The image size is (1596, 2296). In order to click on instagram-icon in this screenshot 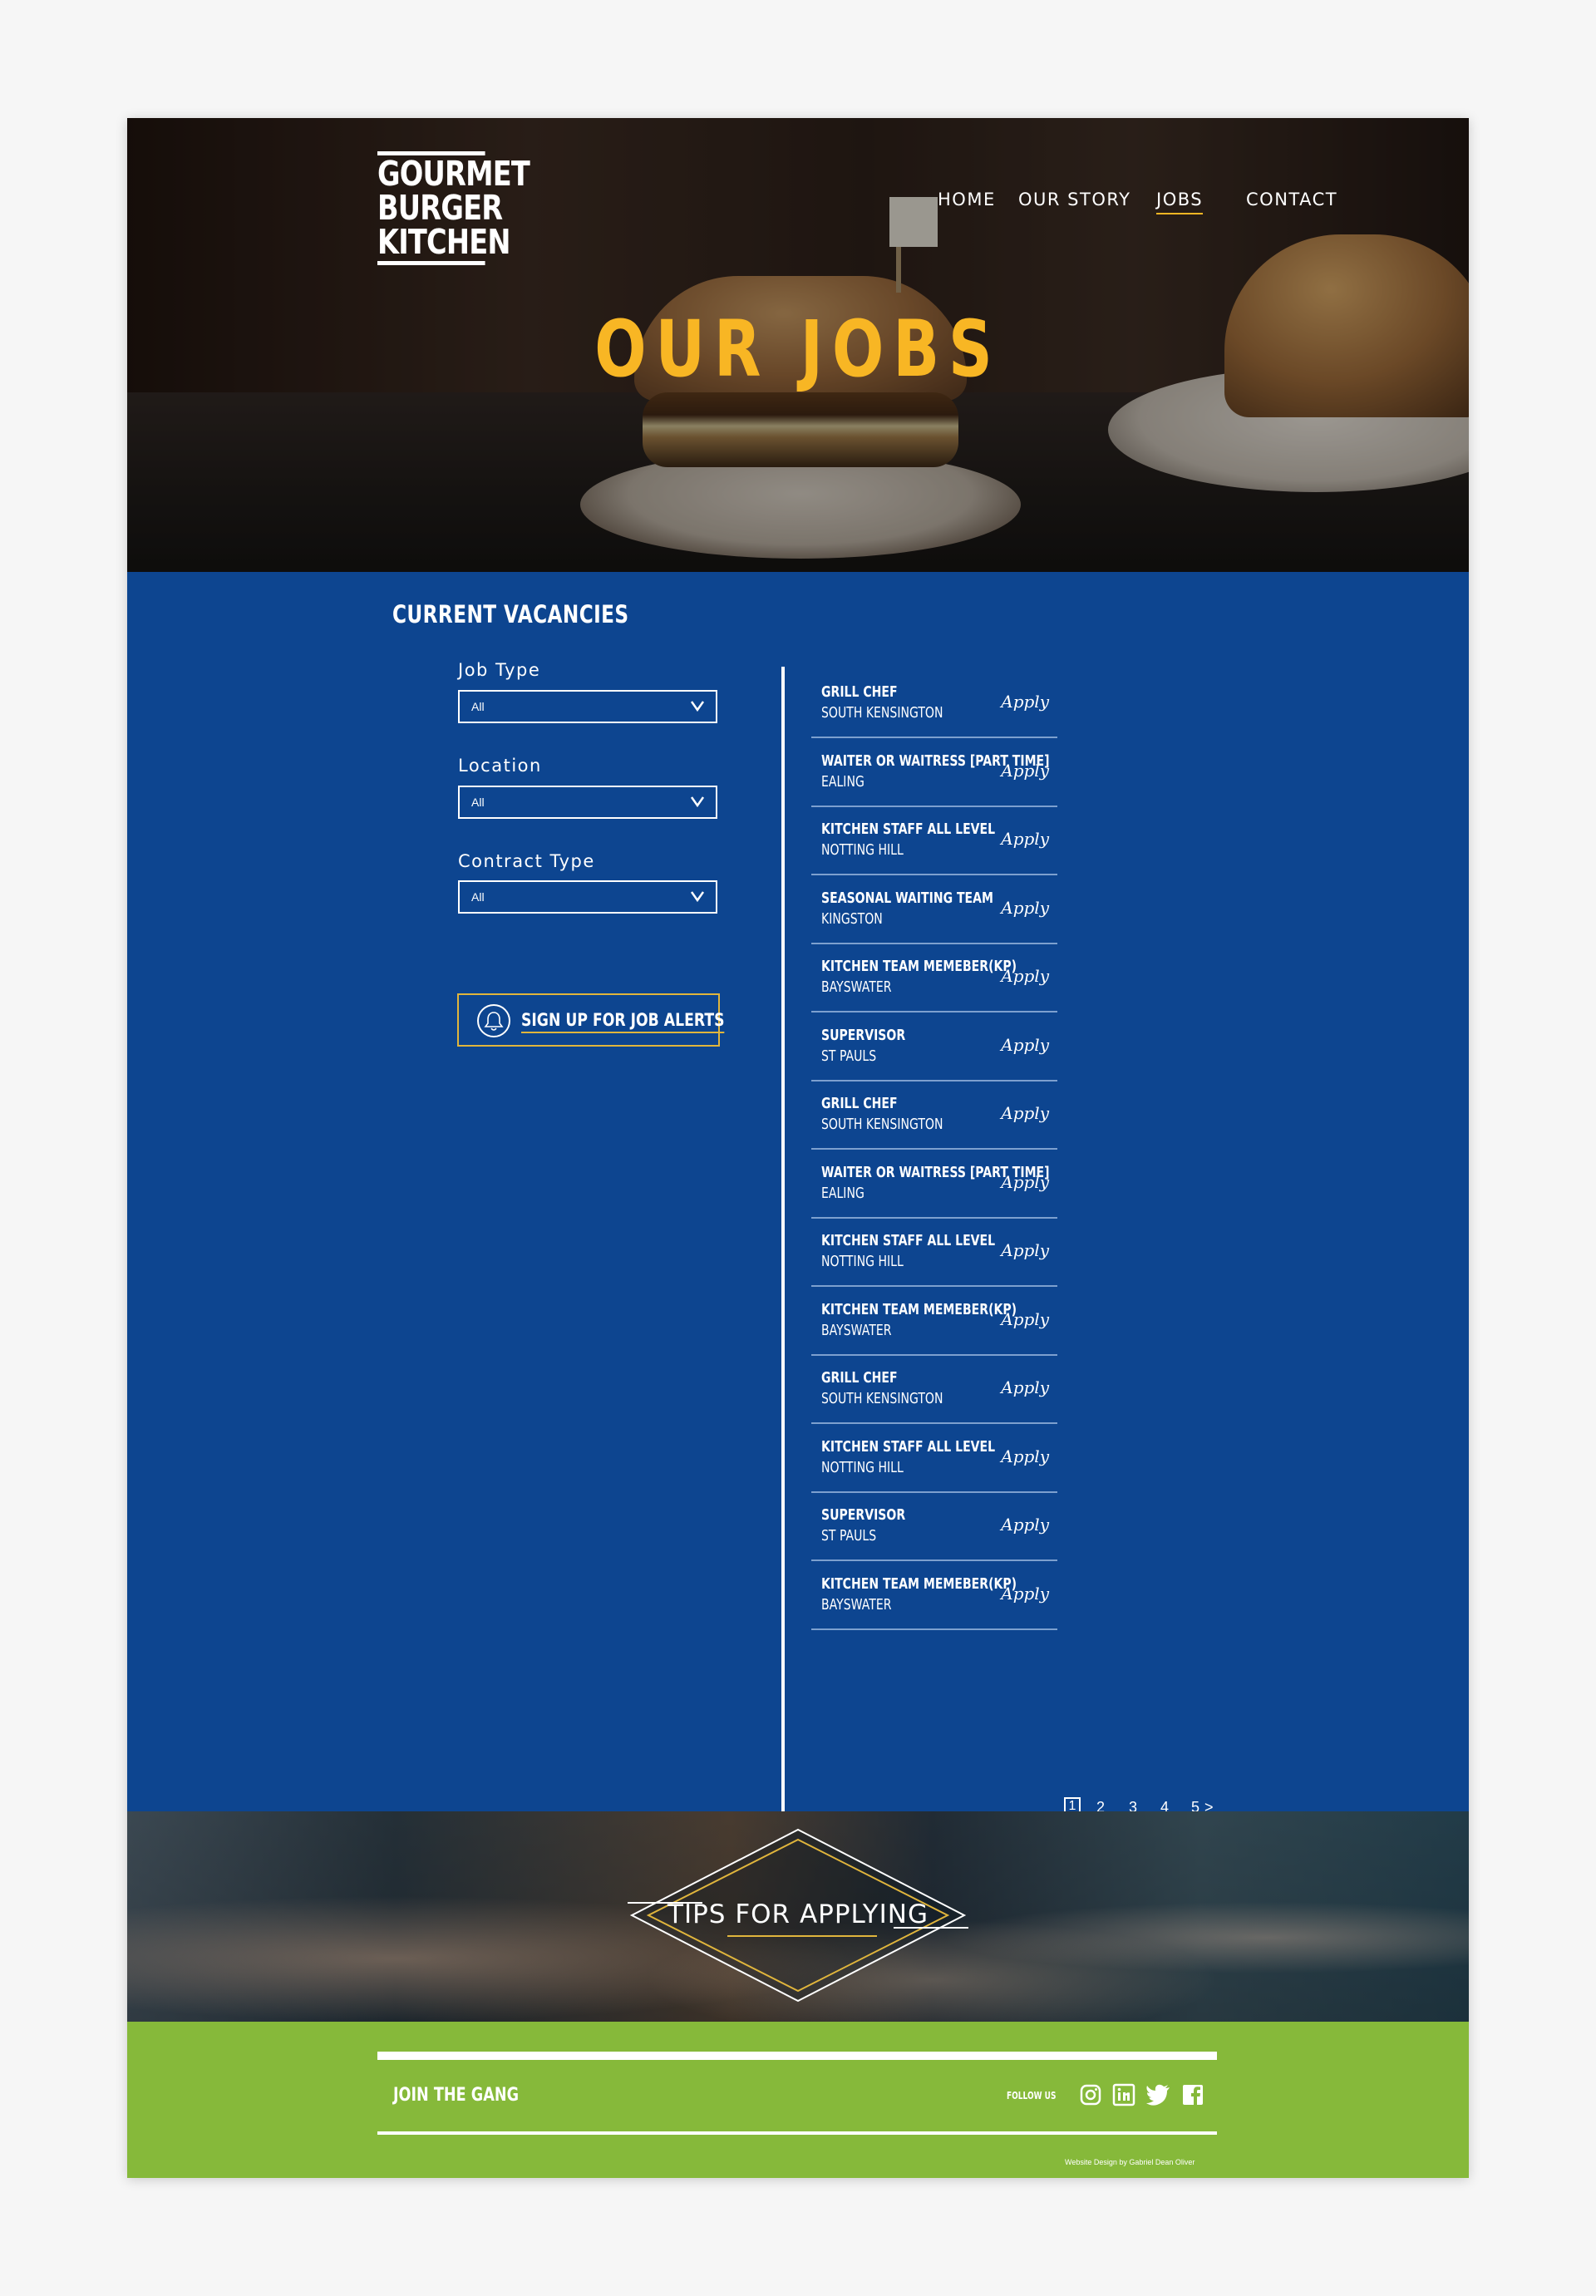, I will do `click(1090, 2094)`.